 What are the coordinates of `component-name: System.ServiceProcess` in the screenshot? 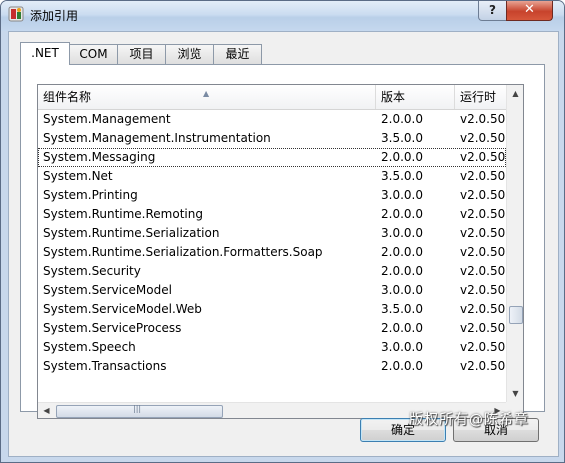 It's located at (112, 328).